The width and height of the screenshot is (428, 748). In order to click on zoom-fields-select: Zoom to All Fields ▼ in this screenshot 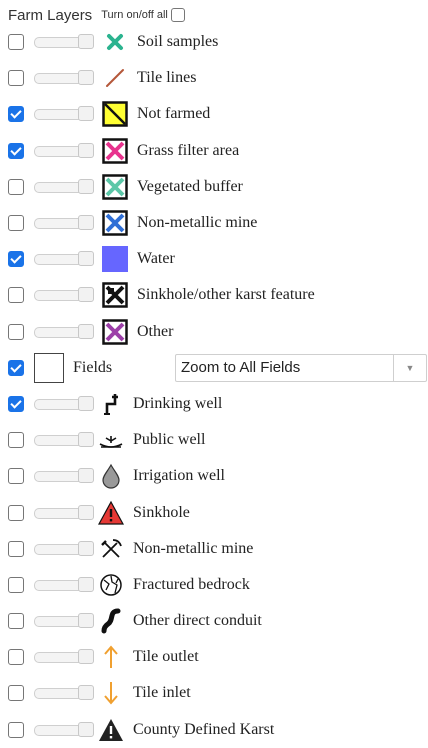, I will do `click(301, 367)`.